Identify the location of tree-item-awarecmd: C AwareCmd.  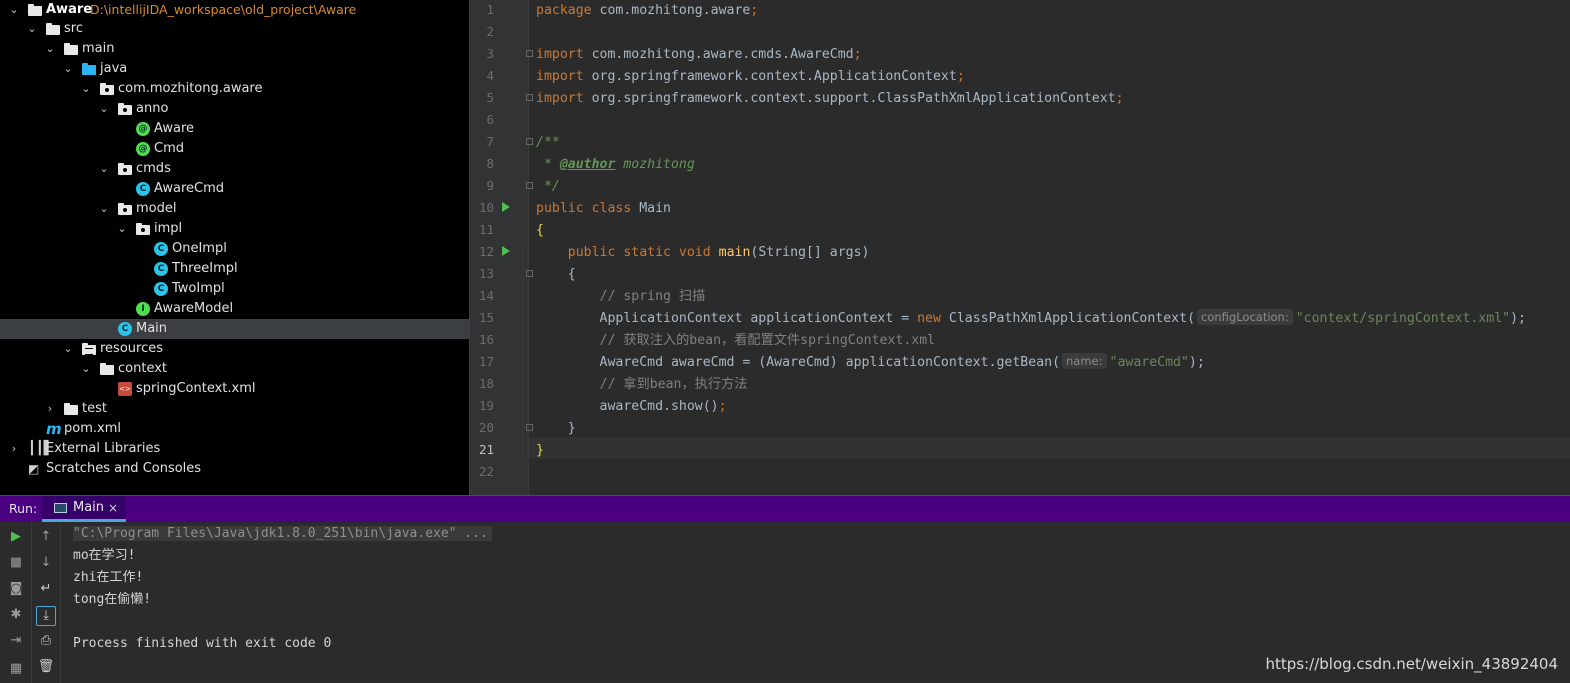
(234, 189).